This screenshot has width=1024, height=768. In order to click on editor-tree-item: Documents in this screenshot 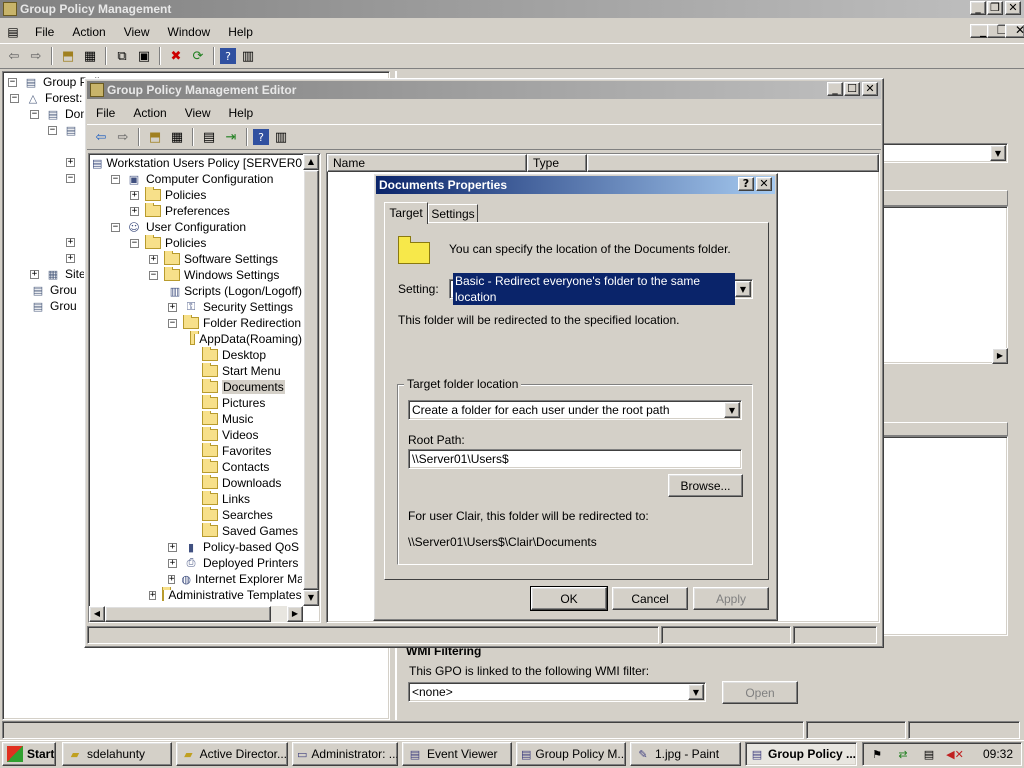, I will do `click(236, 387)`.